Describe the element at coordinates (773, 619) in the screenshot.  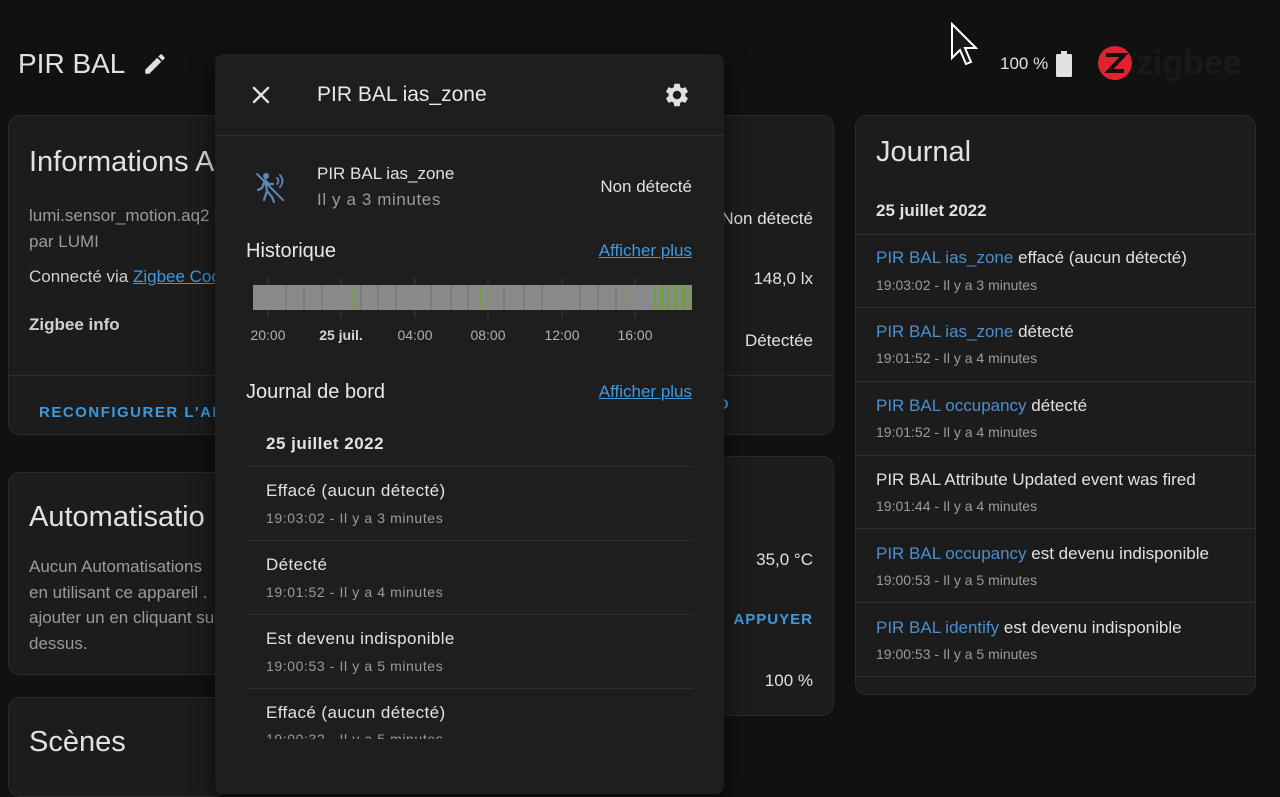
I see `press-button: APPUYER` at that location.